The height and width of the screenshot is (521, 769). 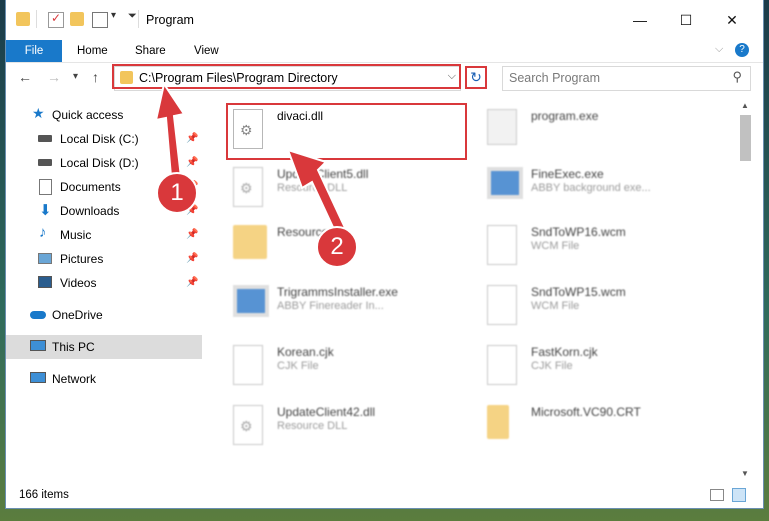 What do you see at coordinates (626, 78) in the screenshot?
I see `search-box: Search Program ⚲` at bounding box center [626, 78].